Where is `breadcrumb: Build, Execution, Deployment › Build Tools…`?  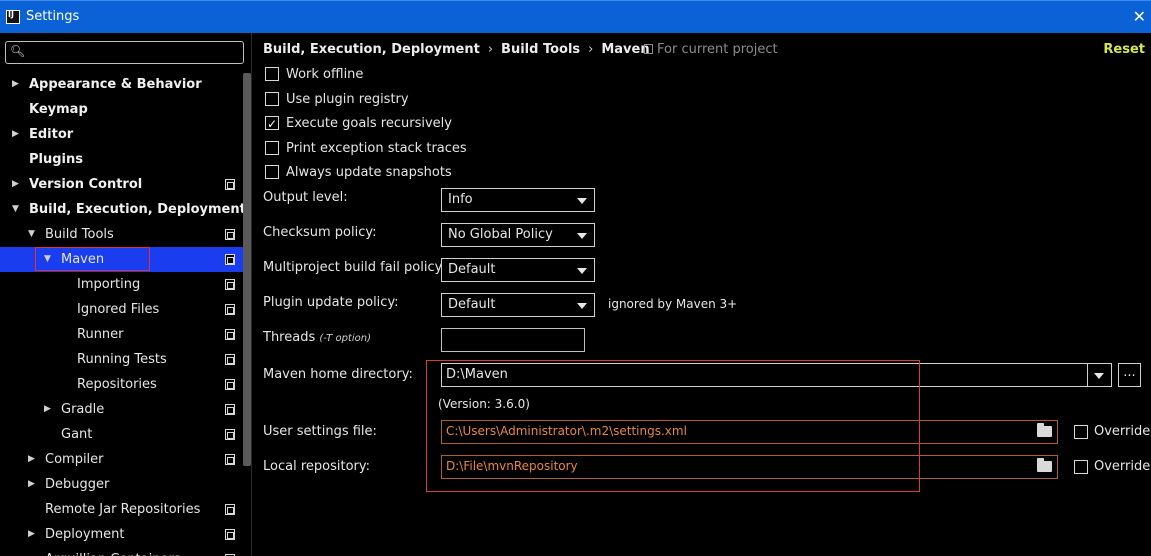
breadcrumb: Build, Execution, Deployment › Build Tools… is located at coordinates (456, 49).